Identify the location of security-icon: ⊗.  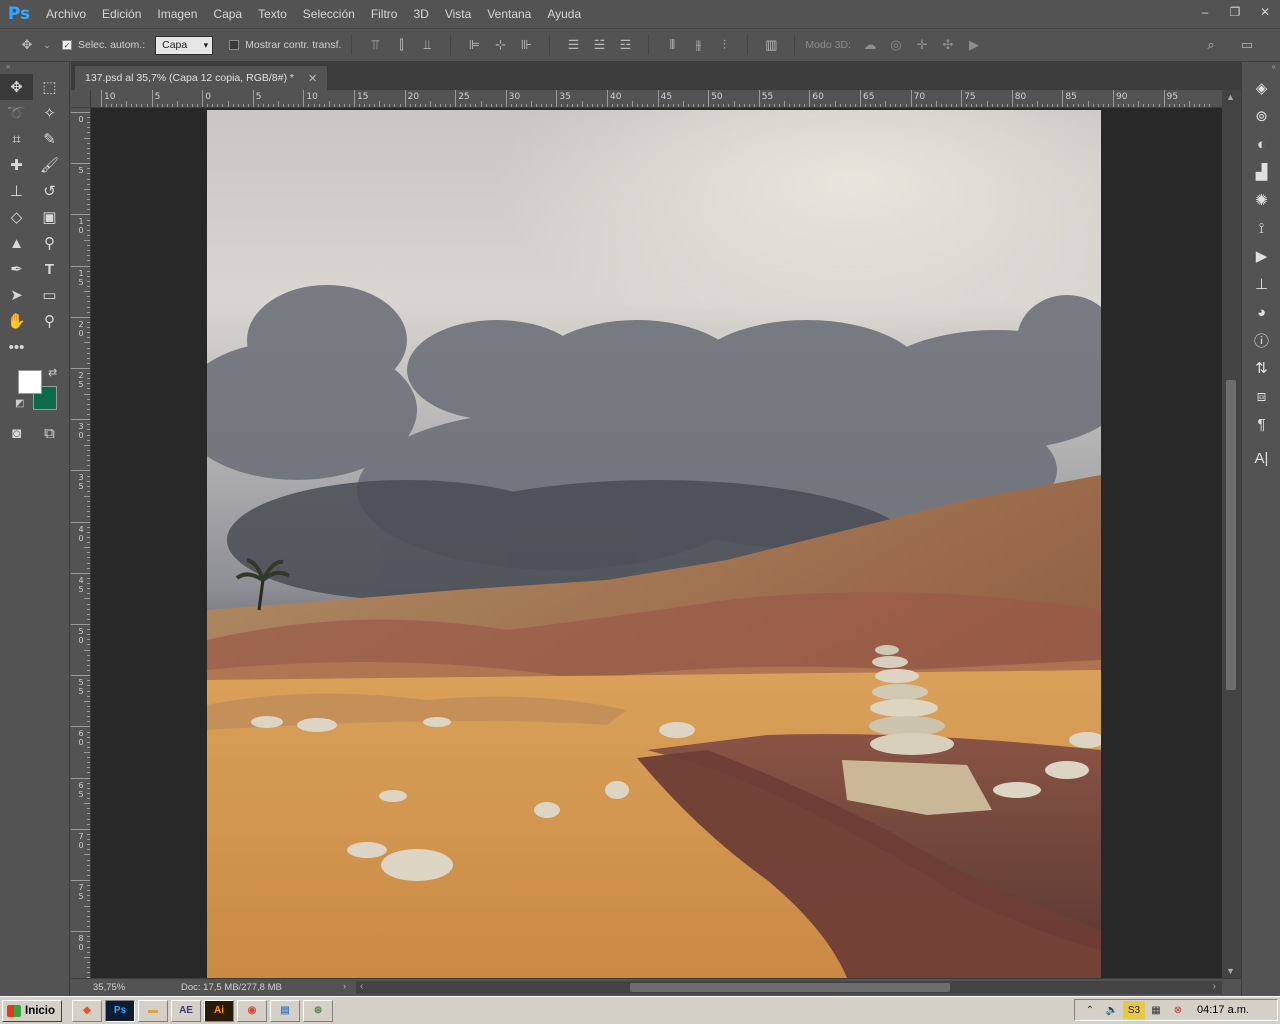
(1178, 1010).